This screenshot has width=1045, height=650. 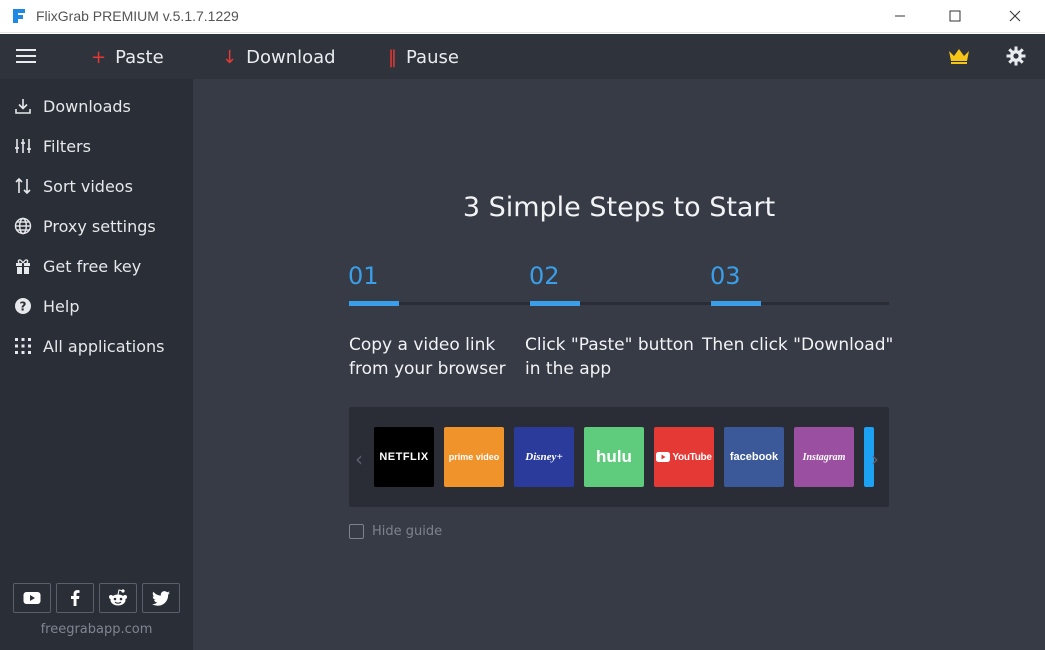 I want to click on sidebar-item-label: Filters, so click(x=67, y=146).